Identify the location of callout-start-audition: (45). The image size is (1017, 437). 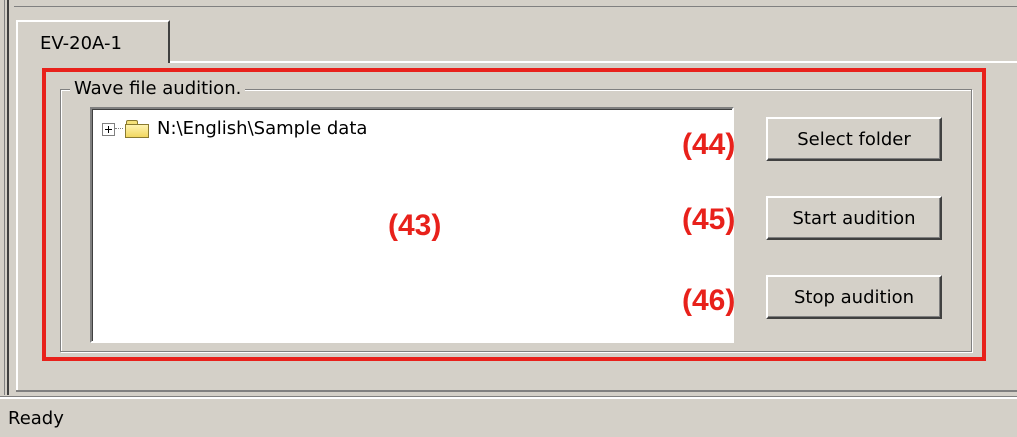
(709, 219).